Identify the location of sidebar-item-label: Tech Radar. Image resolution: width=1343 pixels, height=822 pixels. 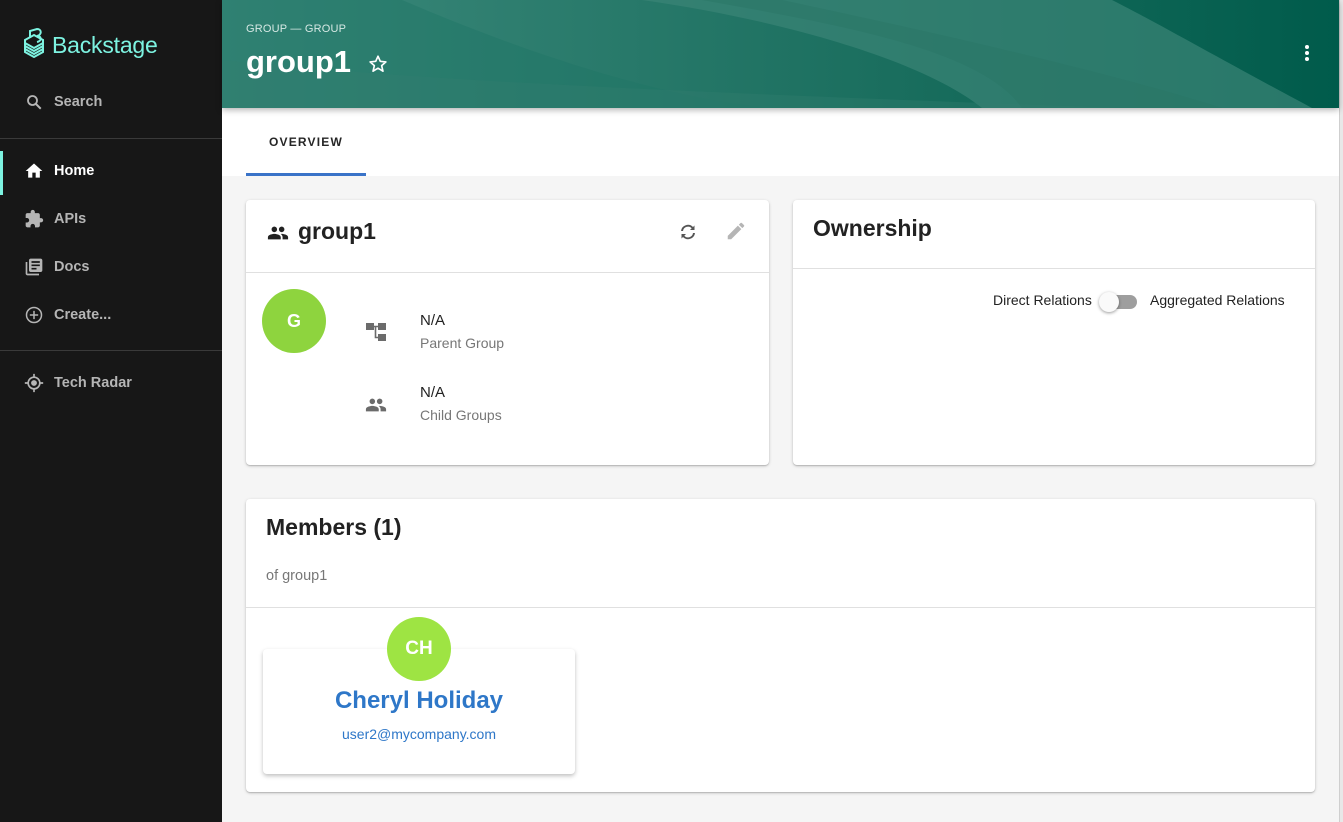
(93, 383).